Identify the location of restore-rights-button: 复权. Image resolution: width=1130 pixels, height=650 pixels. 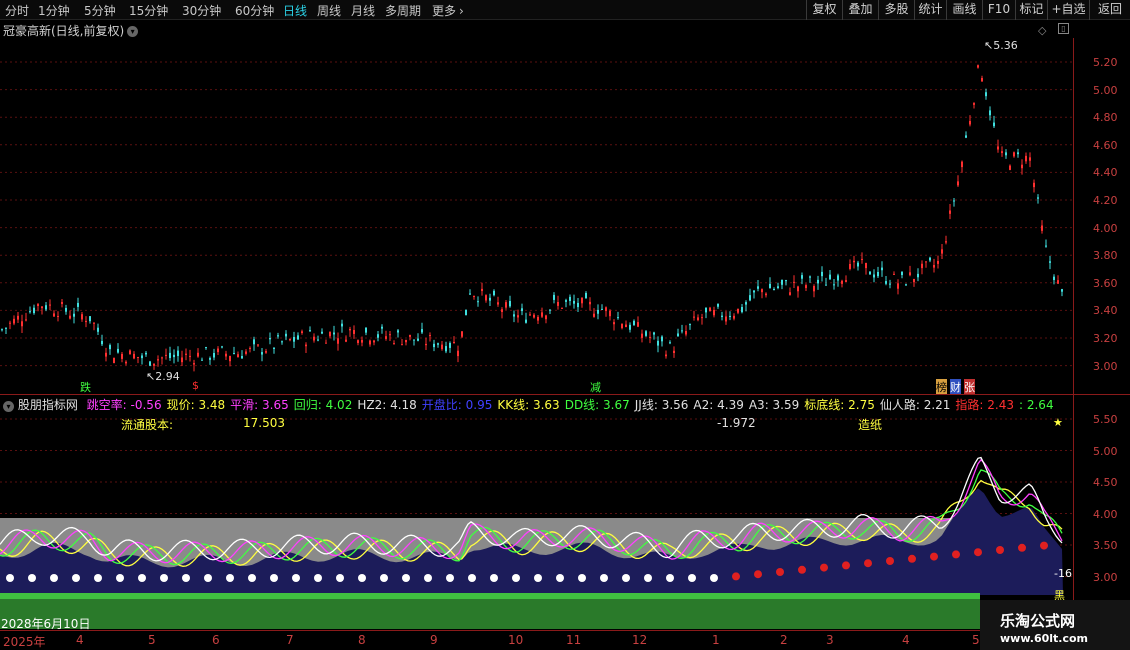
(824, 10).